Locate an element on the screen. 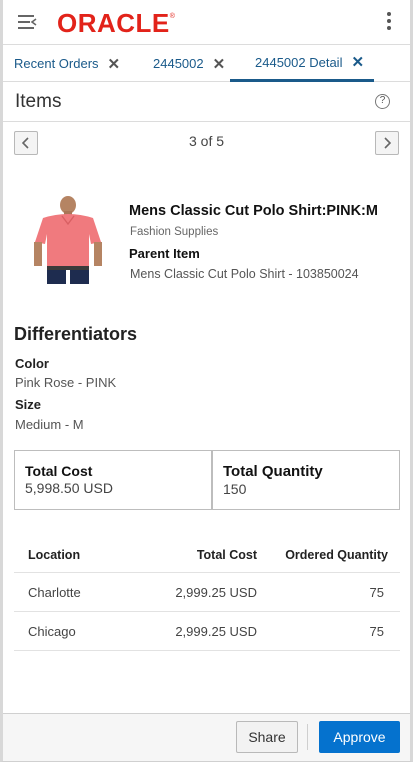 Image resolution: width=413 pixels, height=762 pixels. size-label: Size is located at coordinates (28, 404).